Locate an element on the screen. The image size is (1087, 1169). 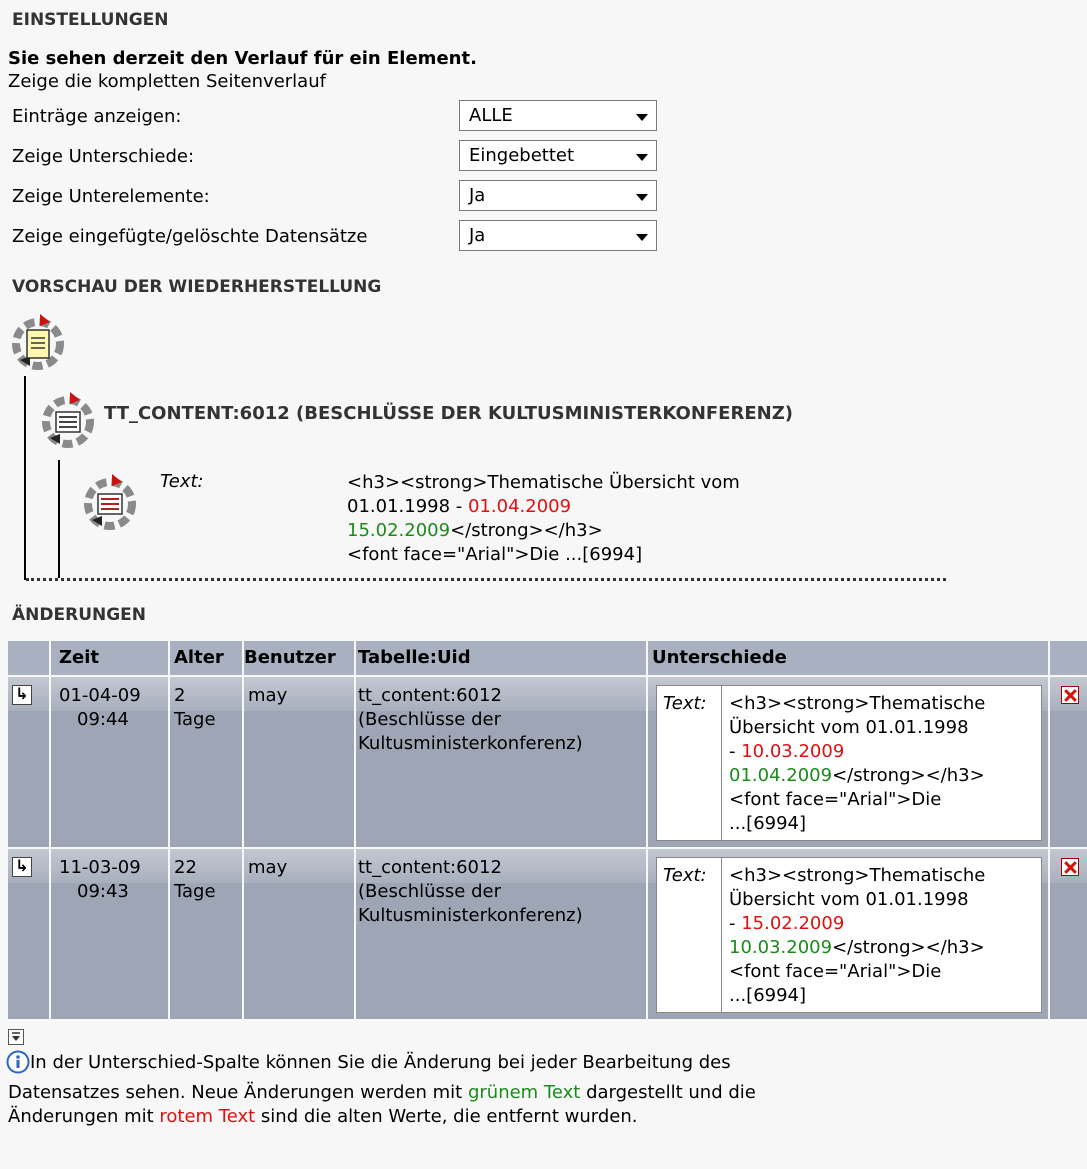
help-text: Änderungen mit is located at coordinates (84, 1116).